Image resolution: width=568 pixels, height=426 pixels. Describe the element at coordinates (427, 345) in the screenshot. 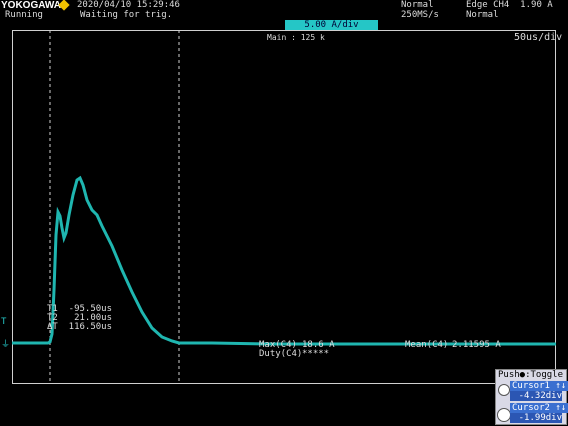

I see `mean-label: Mean(C4)` at that location.